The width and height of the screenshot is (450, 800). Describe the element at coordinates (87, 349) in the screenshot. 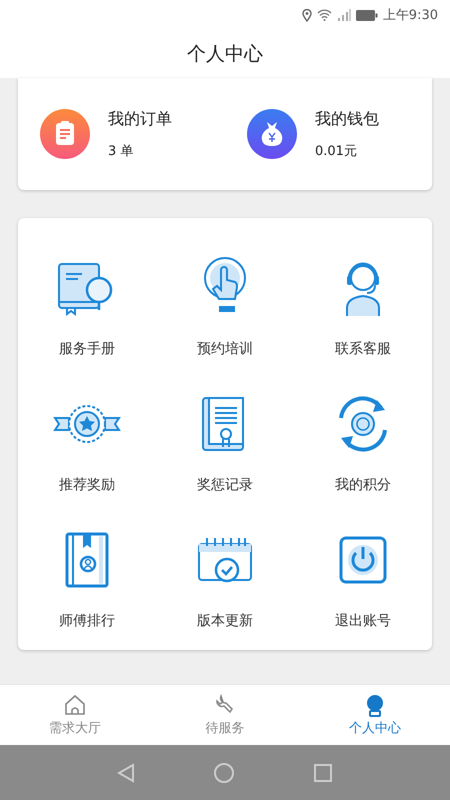

I see `menu-label: 服务手册` at that location.